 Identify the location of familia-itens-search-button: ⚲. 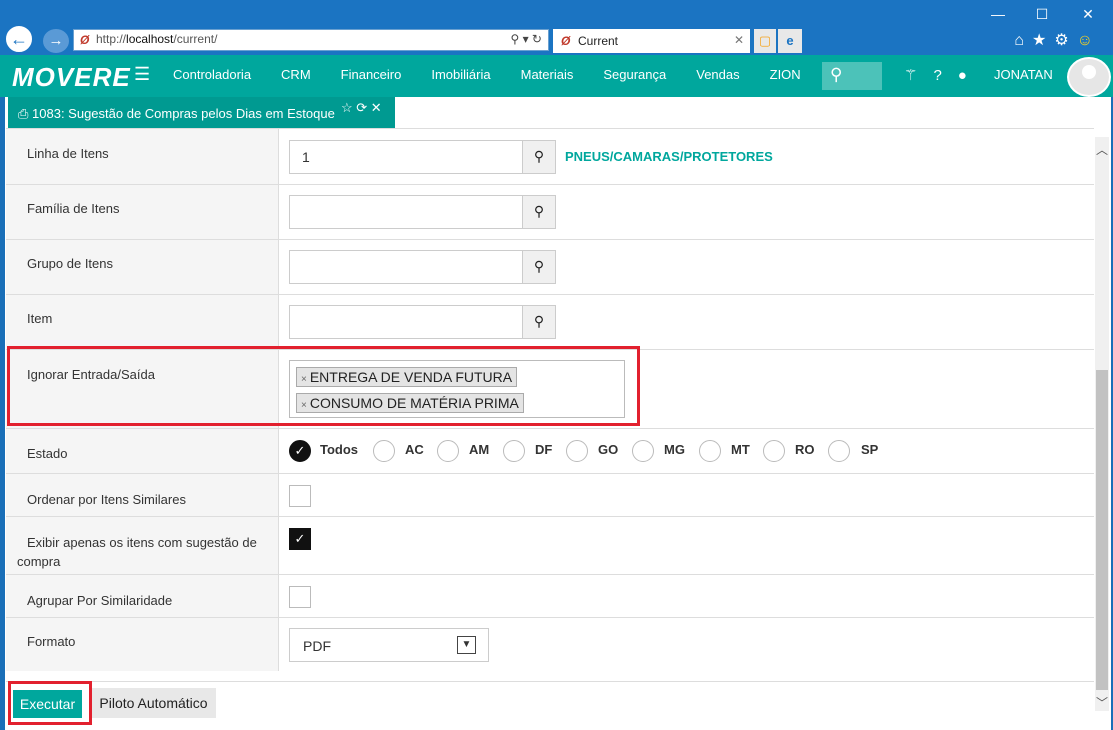
(539, 212).